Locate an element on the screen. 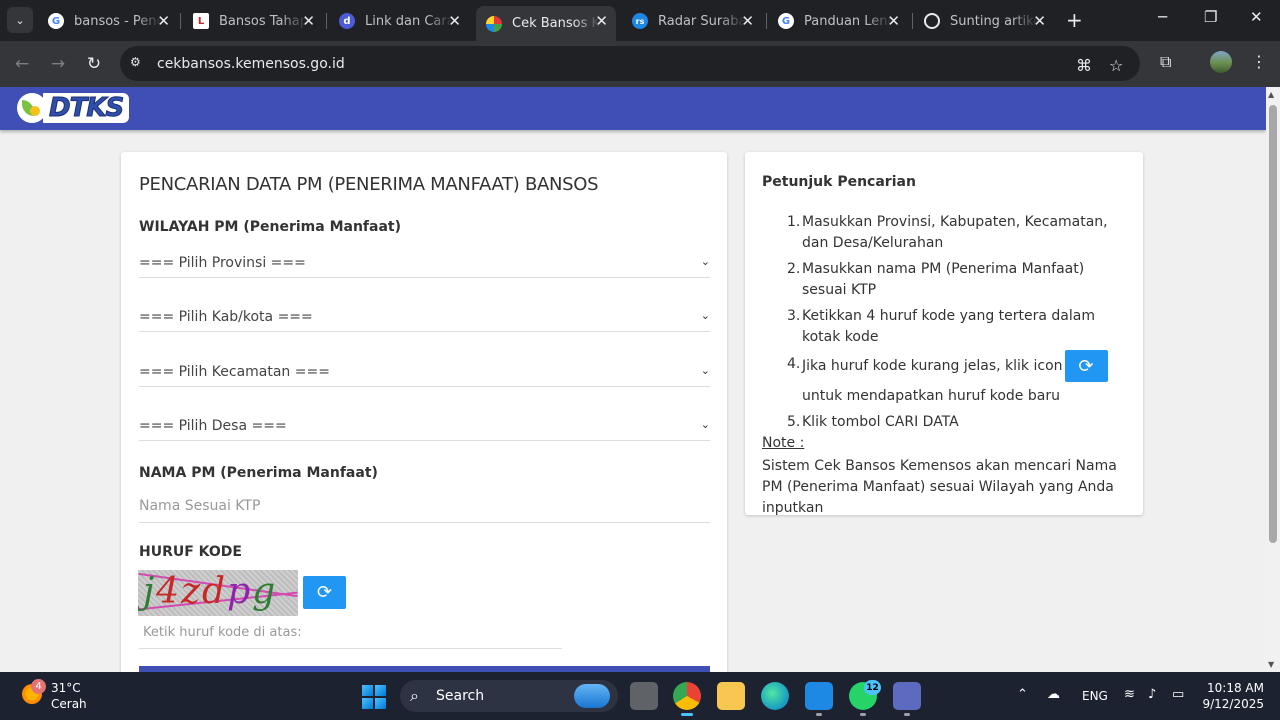 The width and height of the screenshot is (1280, 720). d-icon: d is located at coordinates (347, 21).